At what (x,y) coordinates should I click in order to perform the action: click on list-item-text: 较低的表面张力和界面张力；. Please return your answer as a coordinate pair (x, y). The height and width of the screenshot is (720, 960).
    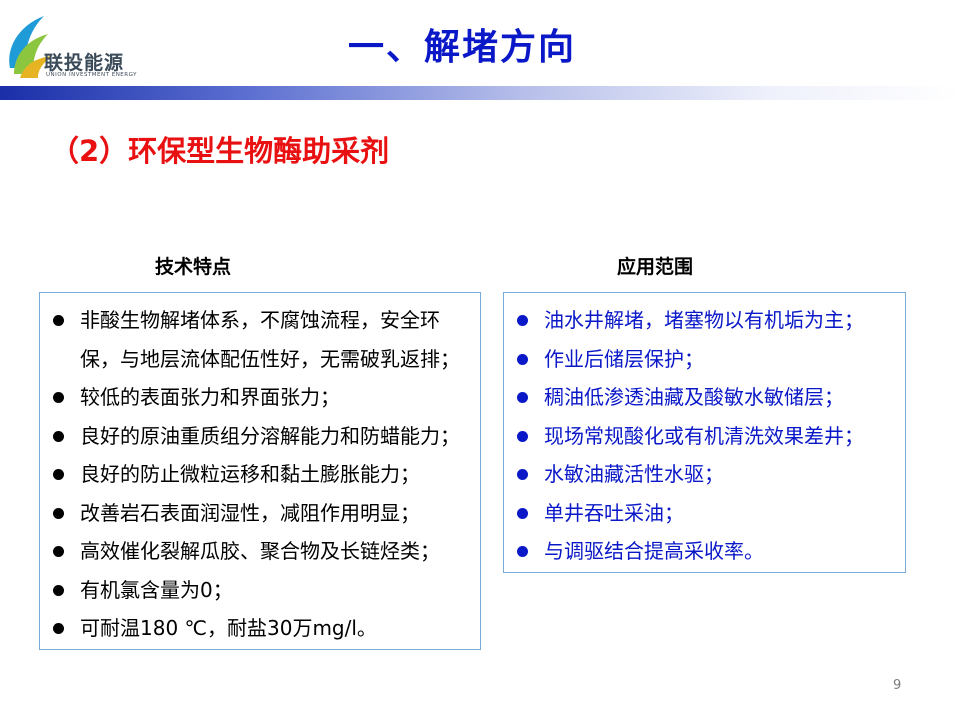
    Looking at the image, I should click on (210, 397).